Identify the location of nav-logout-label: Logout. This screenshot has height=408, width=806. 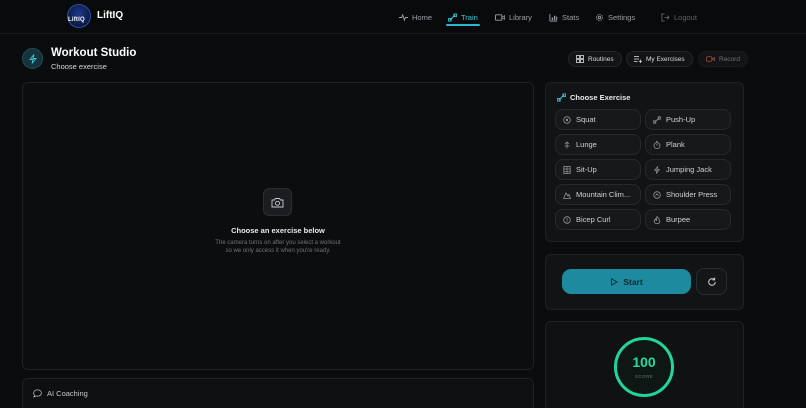
(685, 17).